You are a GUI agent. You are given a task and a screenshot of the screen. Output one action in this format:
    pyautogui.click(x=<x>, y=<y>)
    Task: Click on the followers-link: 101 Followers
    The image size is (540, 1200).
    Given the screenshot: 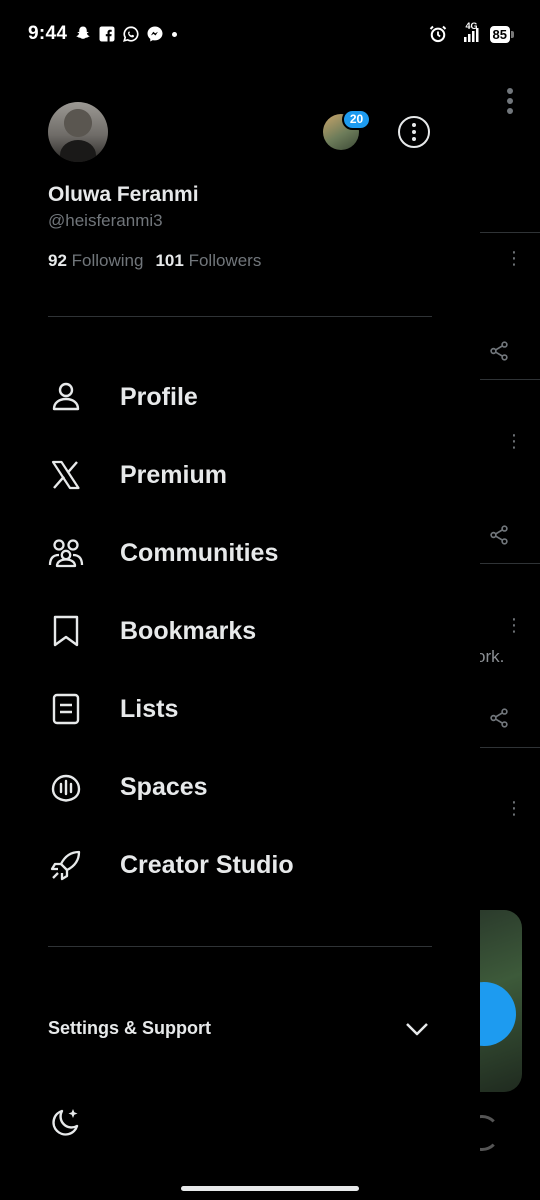 What is the action you would take?
    pyautogui.click(x=208, y=261)
    